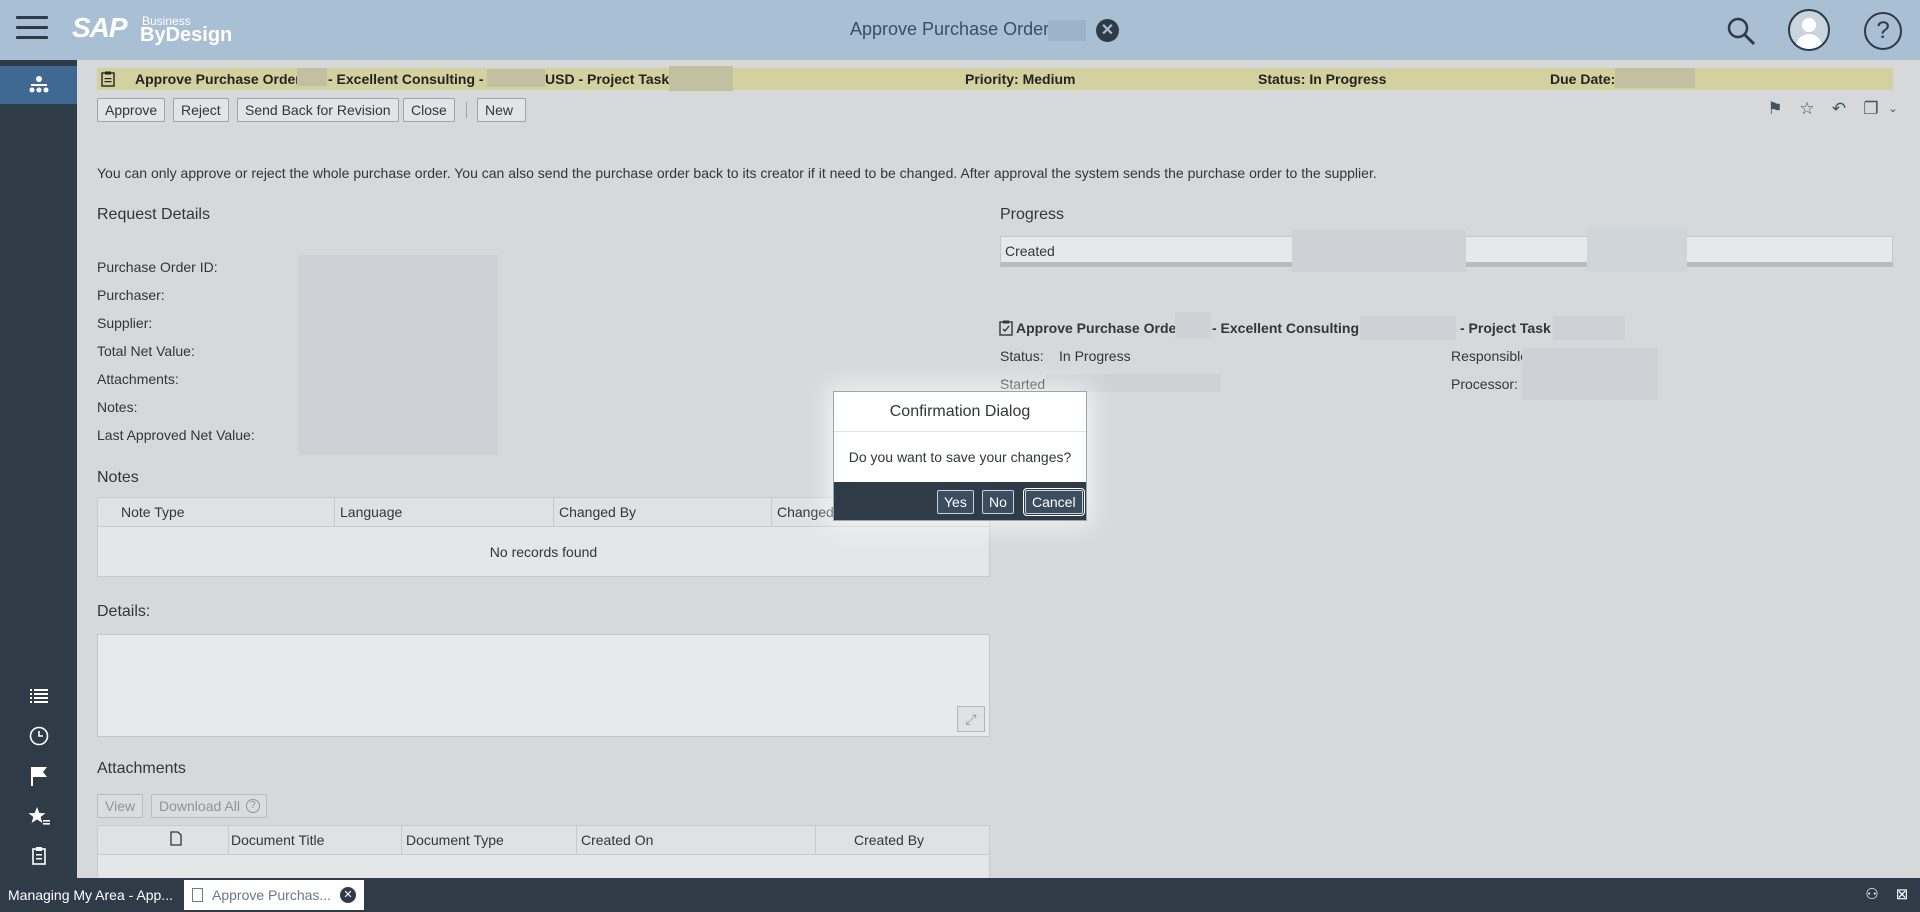 The image size is (1920, 912). What do you see at coordinates (597, 512) in the screenshot?
I see `col-changed-by: Changed By` at bounding box center [597, 512].